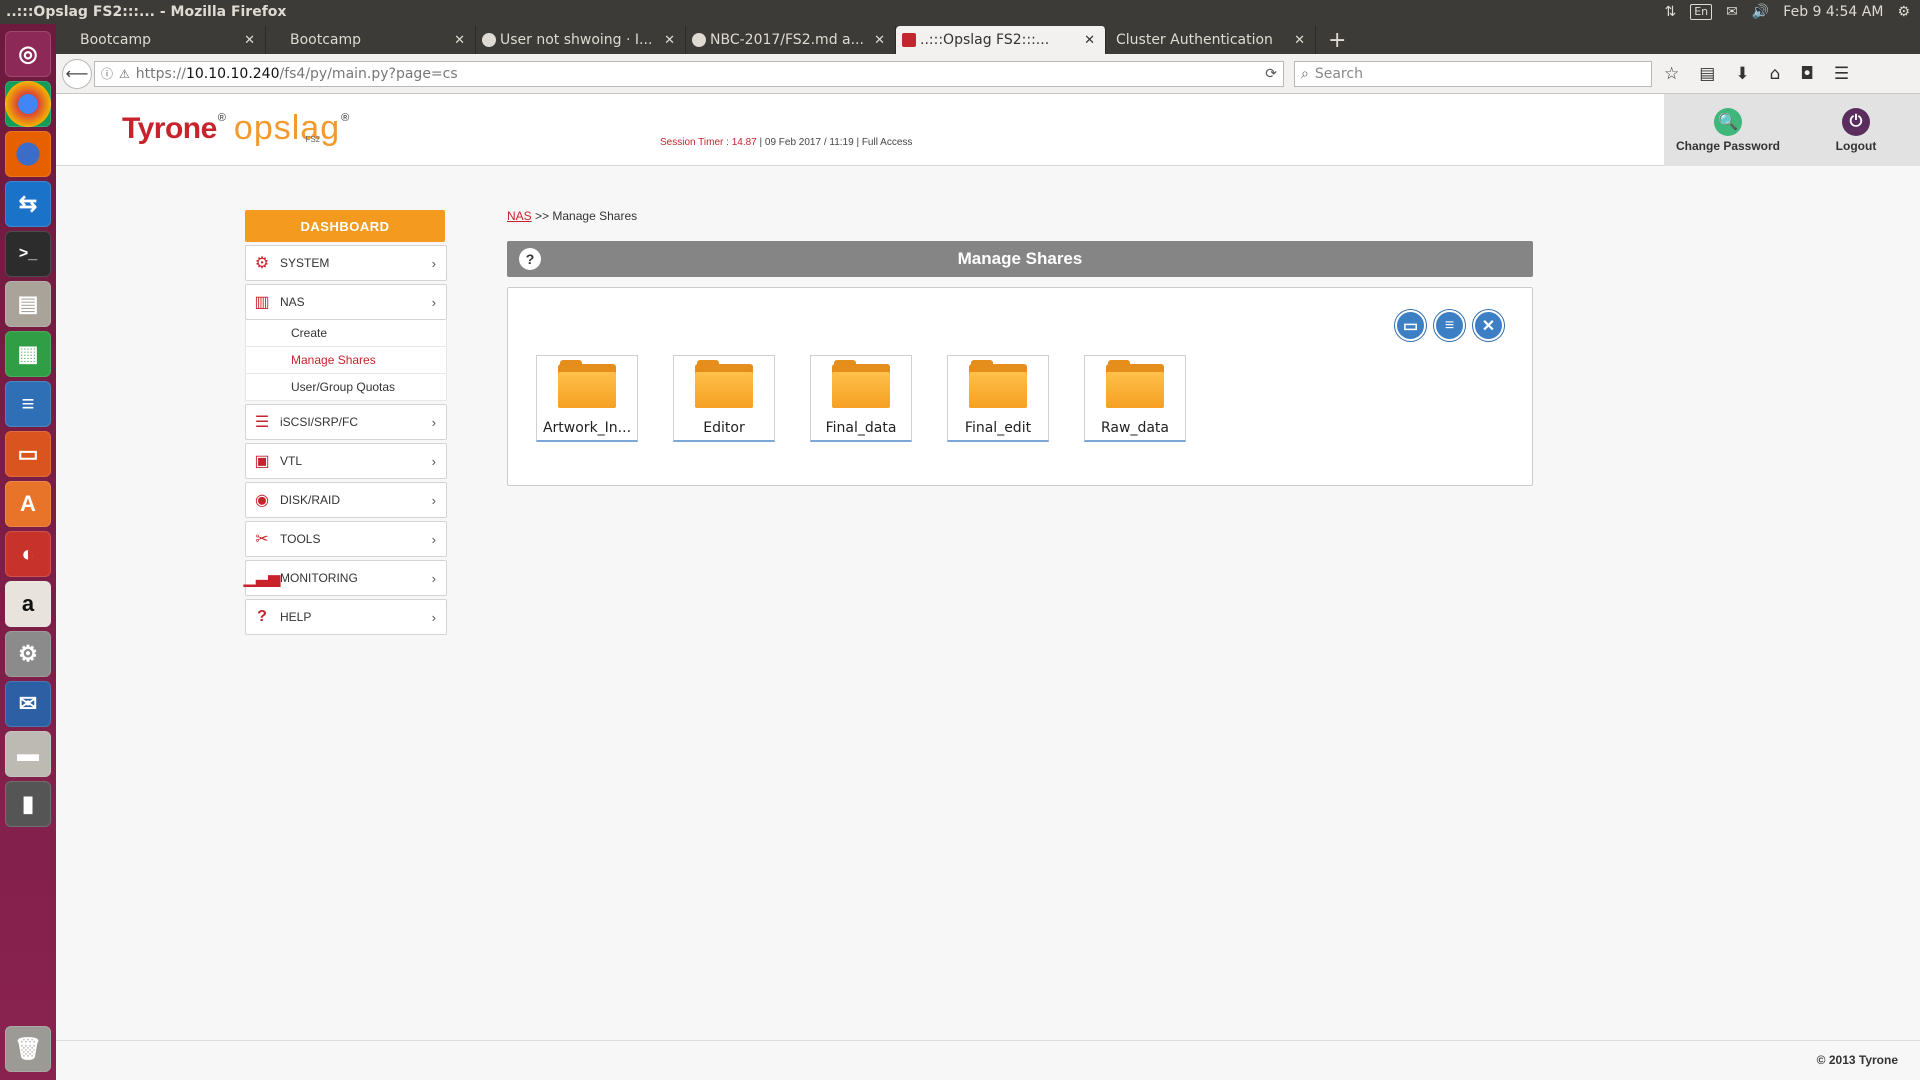 The width and height of the screenshot is (1920, 1080). I want to click on tab-opslag: ..:::Opslag FS2:::... ✕, so click(1001, 40).